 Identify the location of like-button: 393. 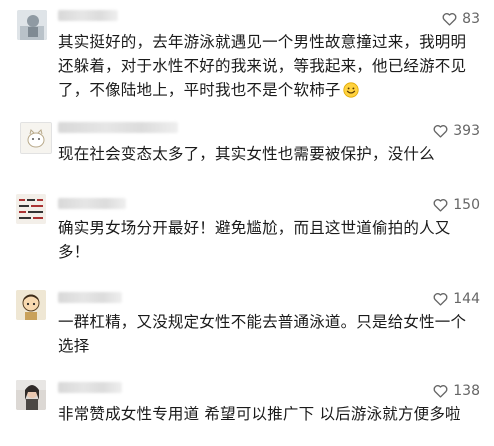
(456, 131).